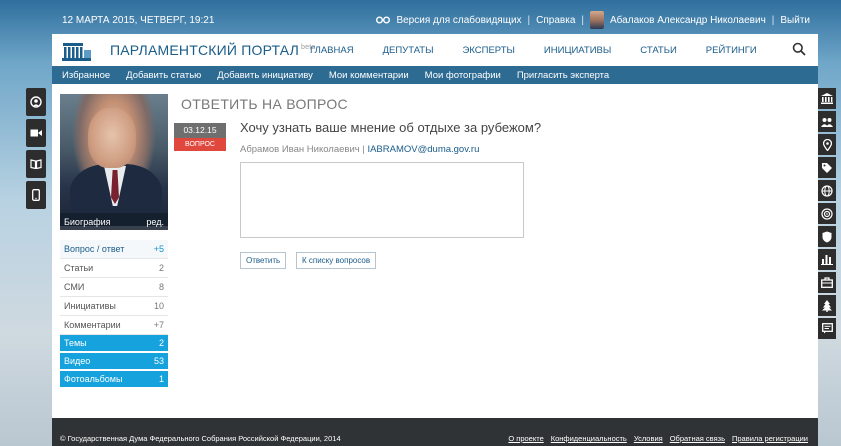 This screenshot has width=841, height=446. Describe the element at coordinates (265, 75) in the screenshot. I see `subnav-add-initiative: Добавить инициативу` at that location.